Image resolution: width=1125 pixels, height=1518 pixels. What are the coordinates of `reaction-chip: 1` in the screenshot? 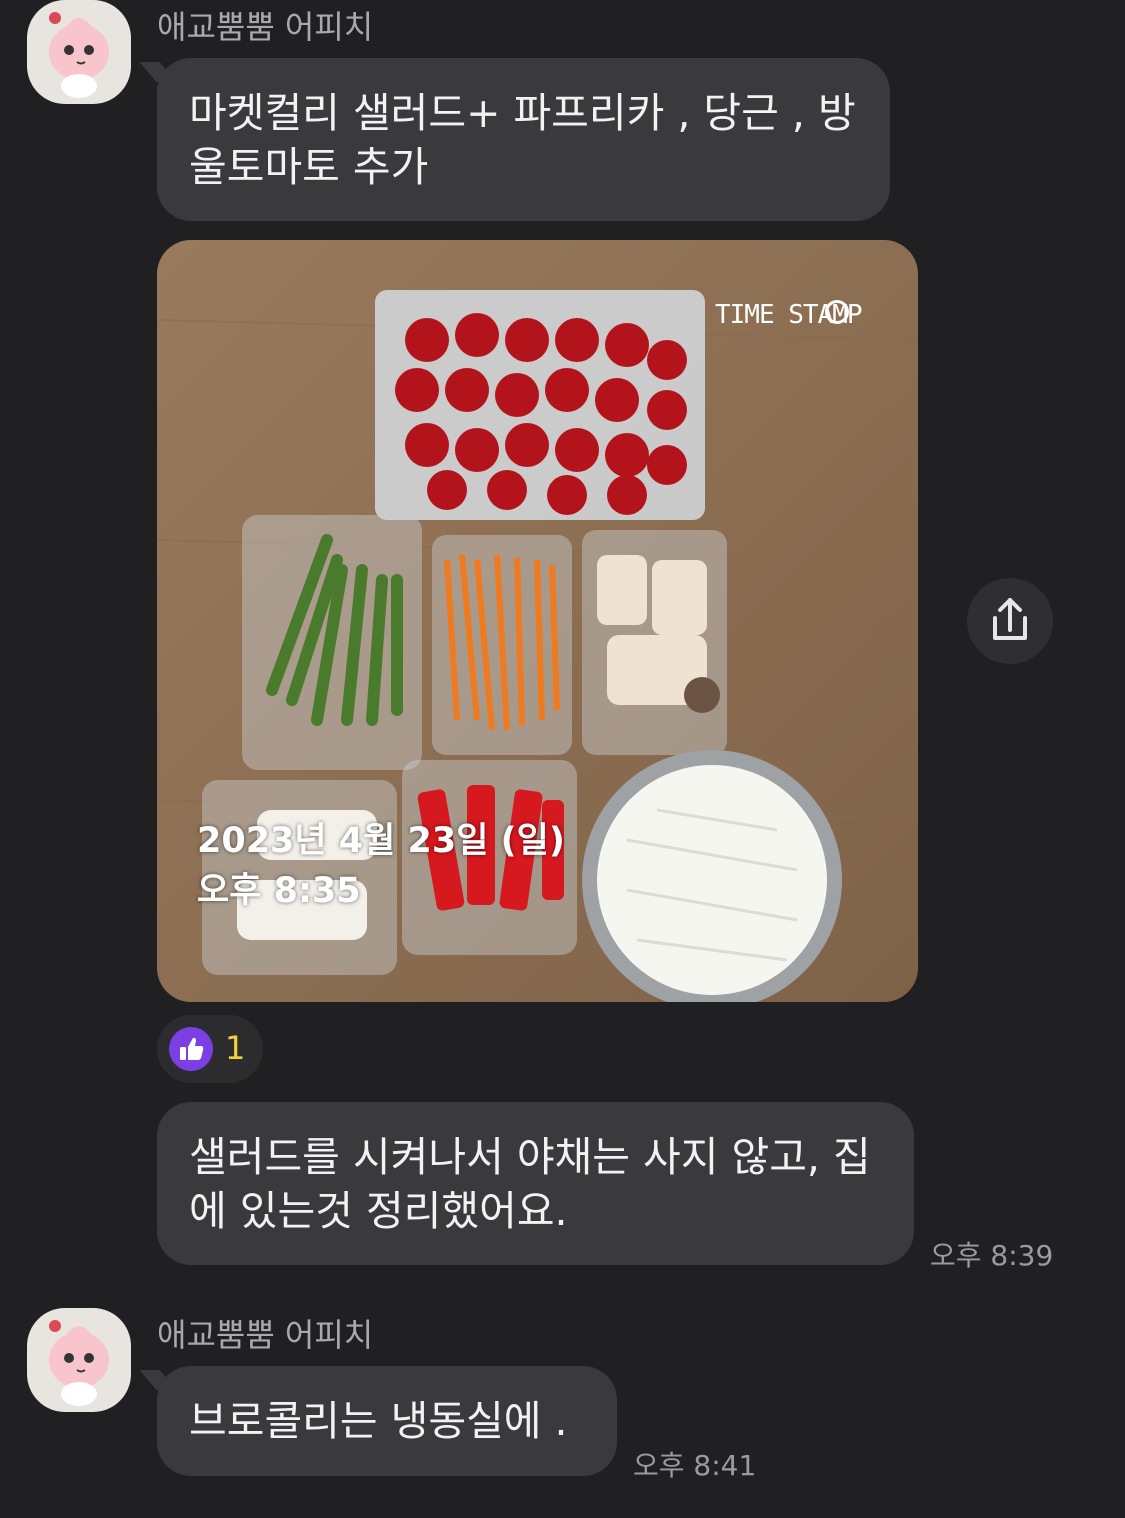 It's located at (210, 1049).